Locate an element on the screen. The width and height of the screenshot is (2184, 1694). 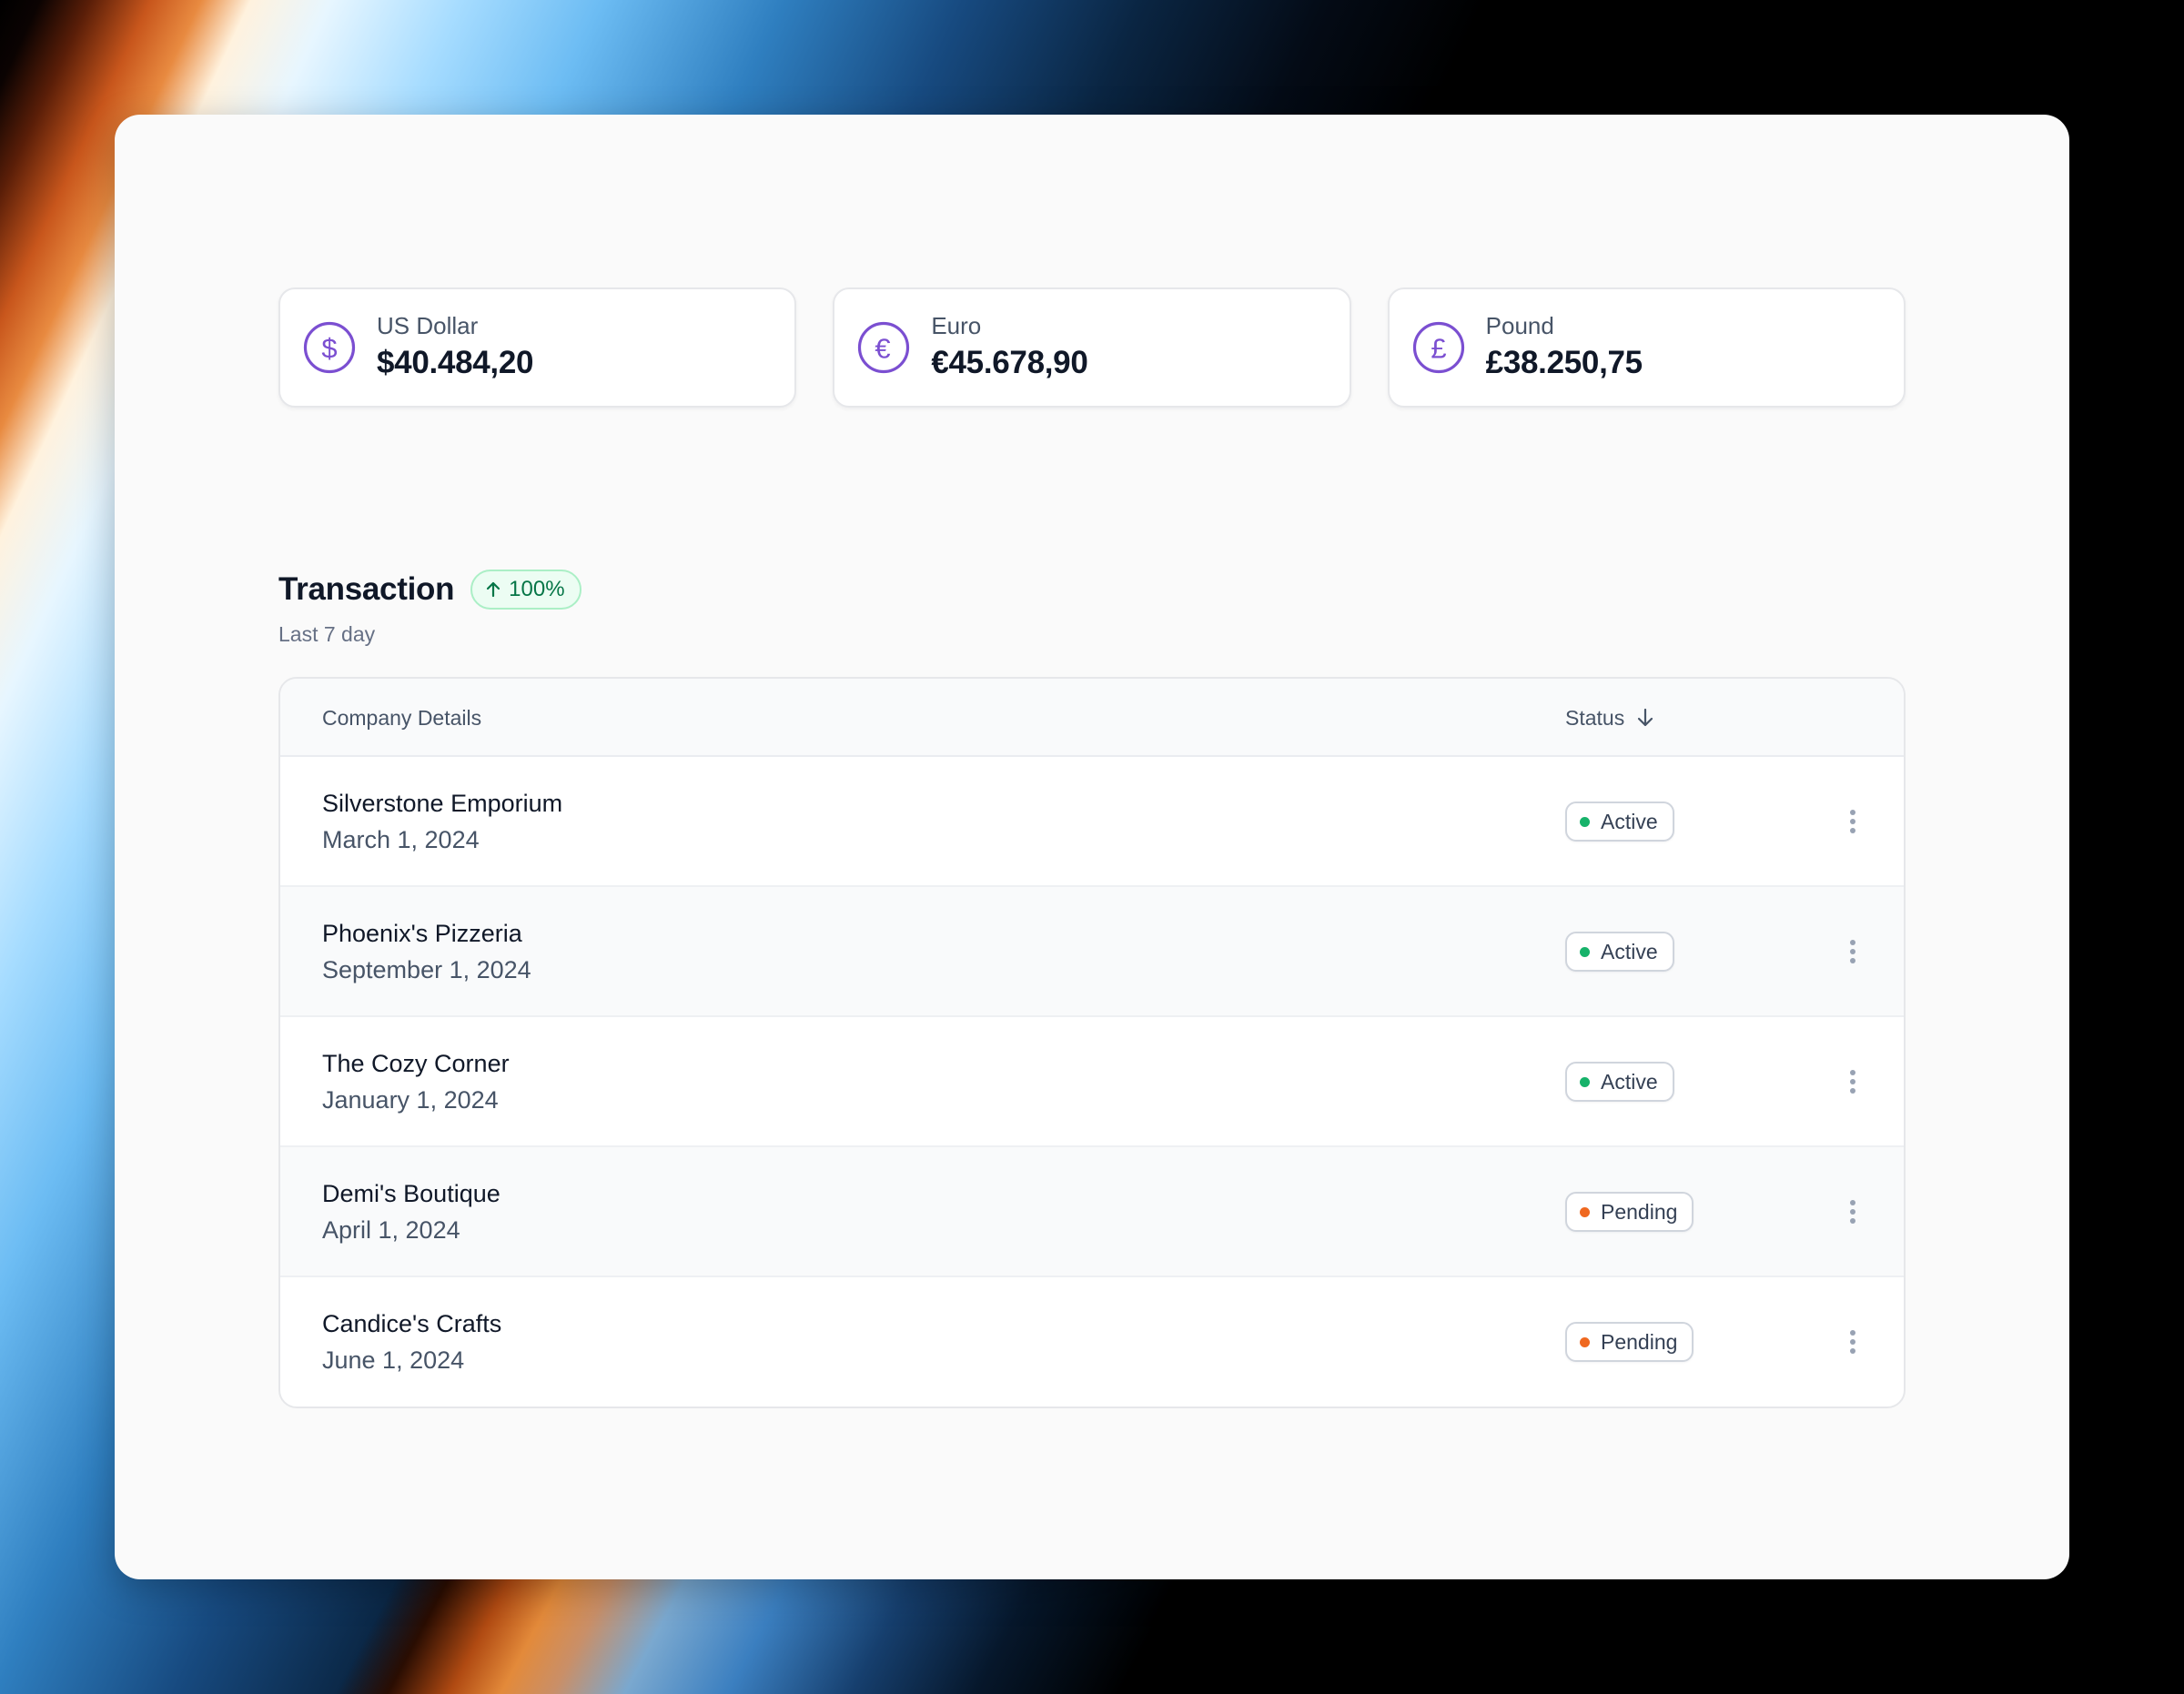
transaction-date: June 1, 2024 is located at coordinates (394, 1360).